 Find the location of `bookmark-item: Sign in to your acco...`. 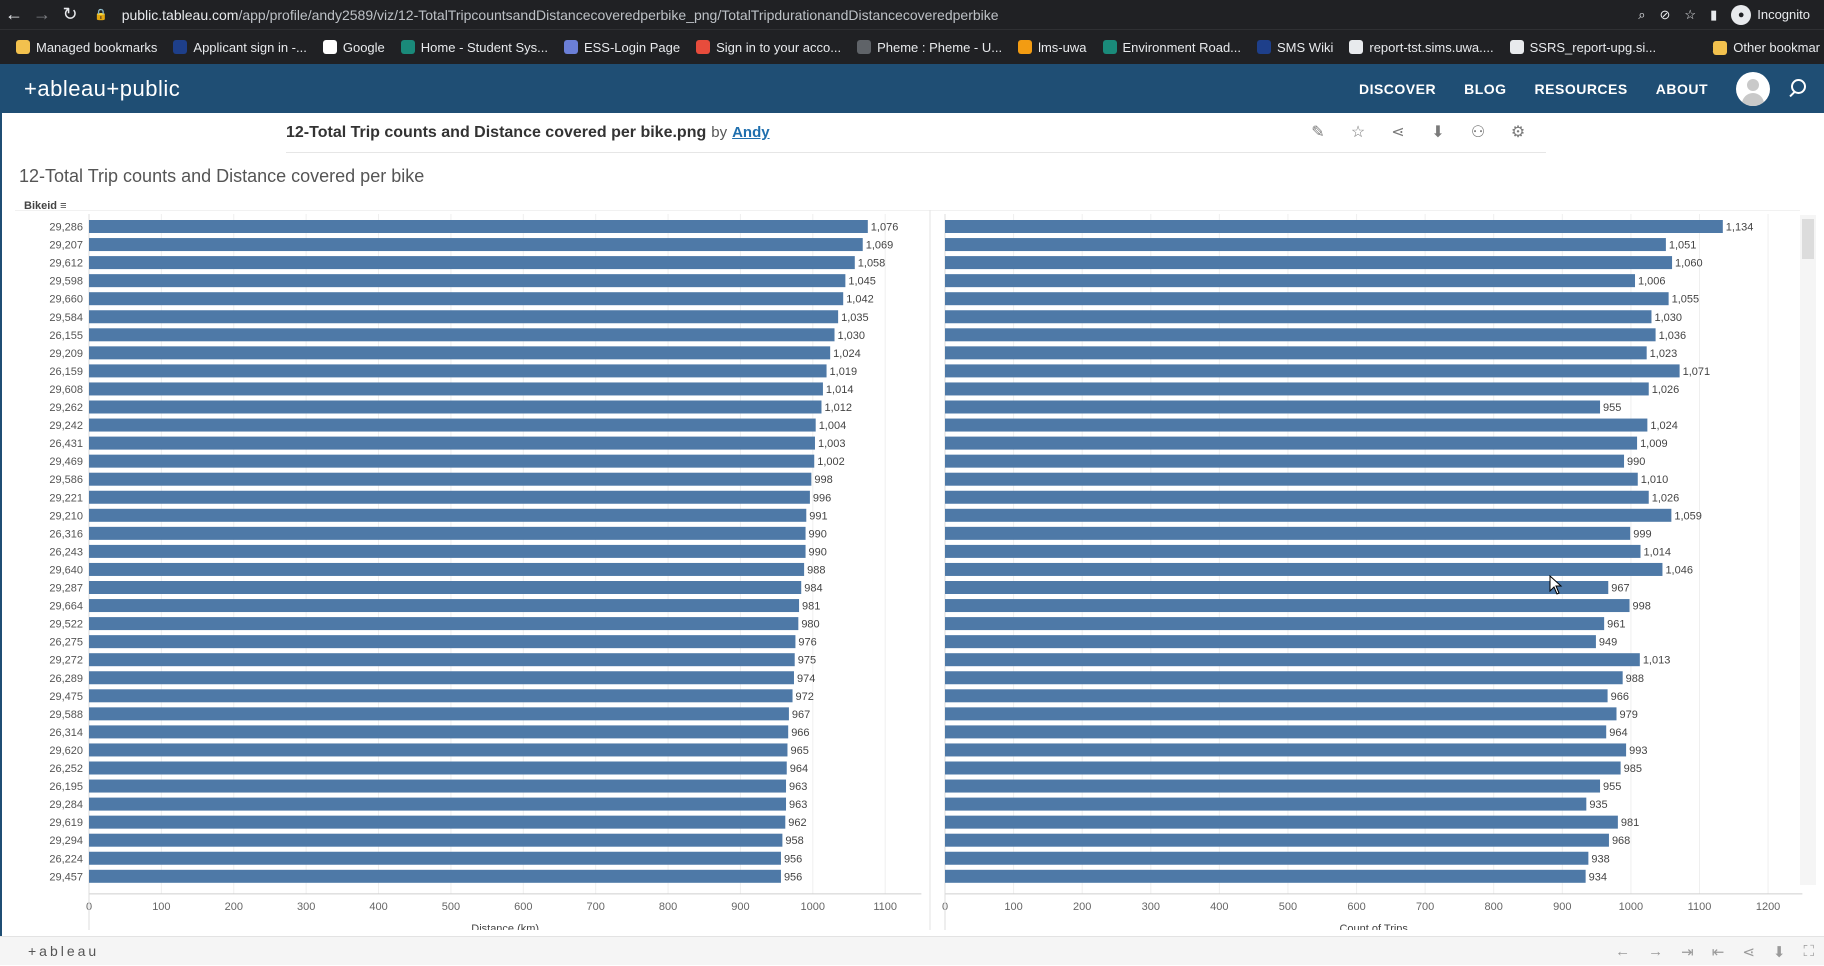

bookmark-item: Sign in to your acco... is located at coordinates (768, 47).